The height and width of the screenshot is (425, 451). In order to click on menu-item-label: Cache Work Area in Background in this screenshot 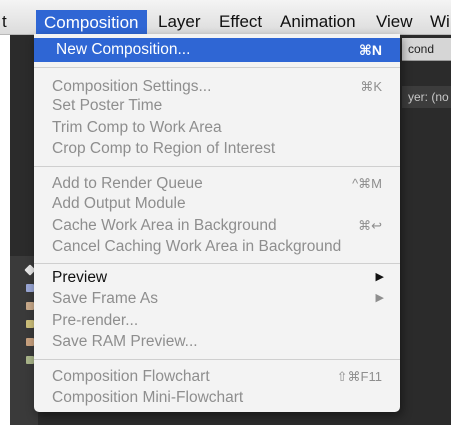, I will do `click(164, 225)`.